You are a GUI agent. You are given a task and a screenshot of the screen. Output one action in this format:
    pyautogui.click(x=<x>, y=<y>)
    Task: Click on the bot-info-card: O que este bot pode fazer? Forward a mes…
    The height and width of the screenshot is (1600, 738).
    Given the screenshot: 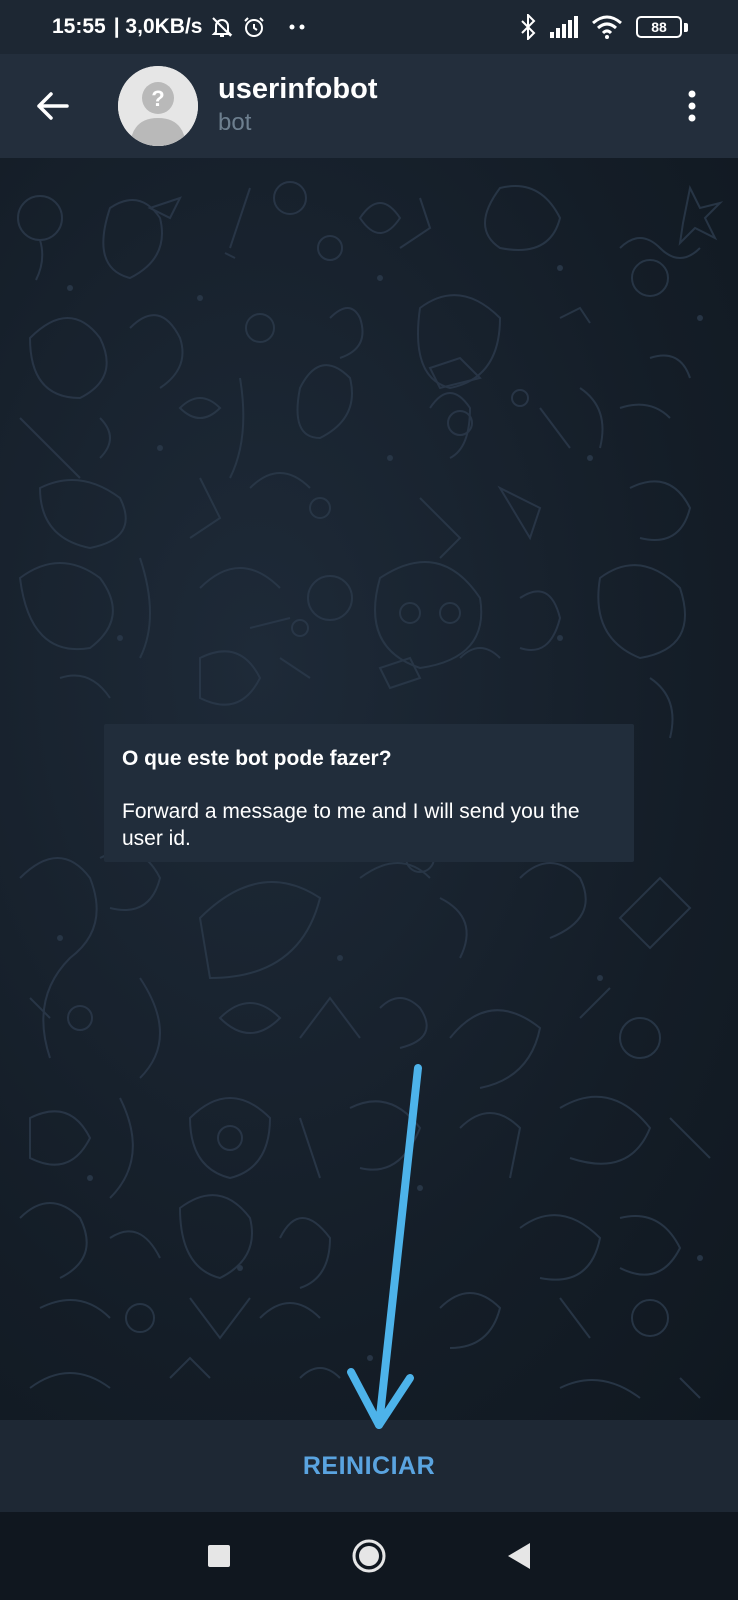 What is the action you would take?
    pyautogui.click(x=369, y=793)
    